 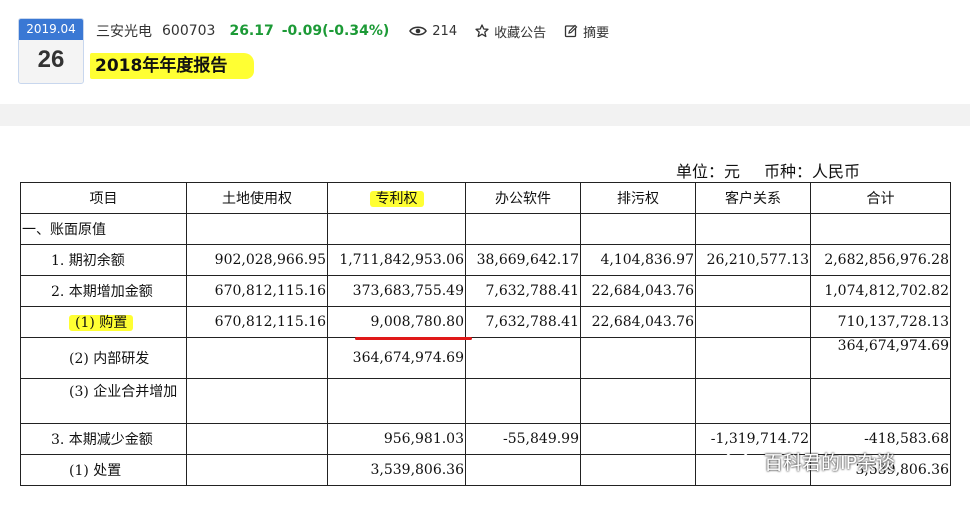 I want to click on column-header: 项目, so click(x=103, y=198).